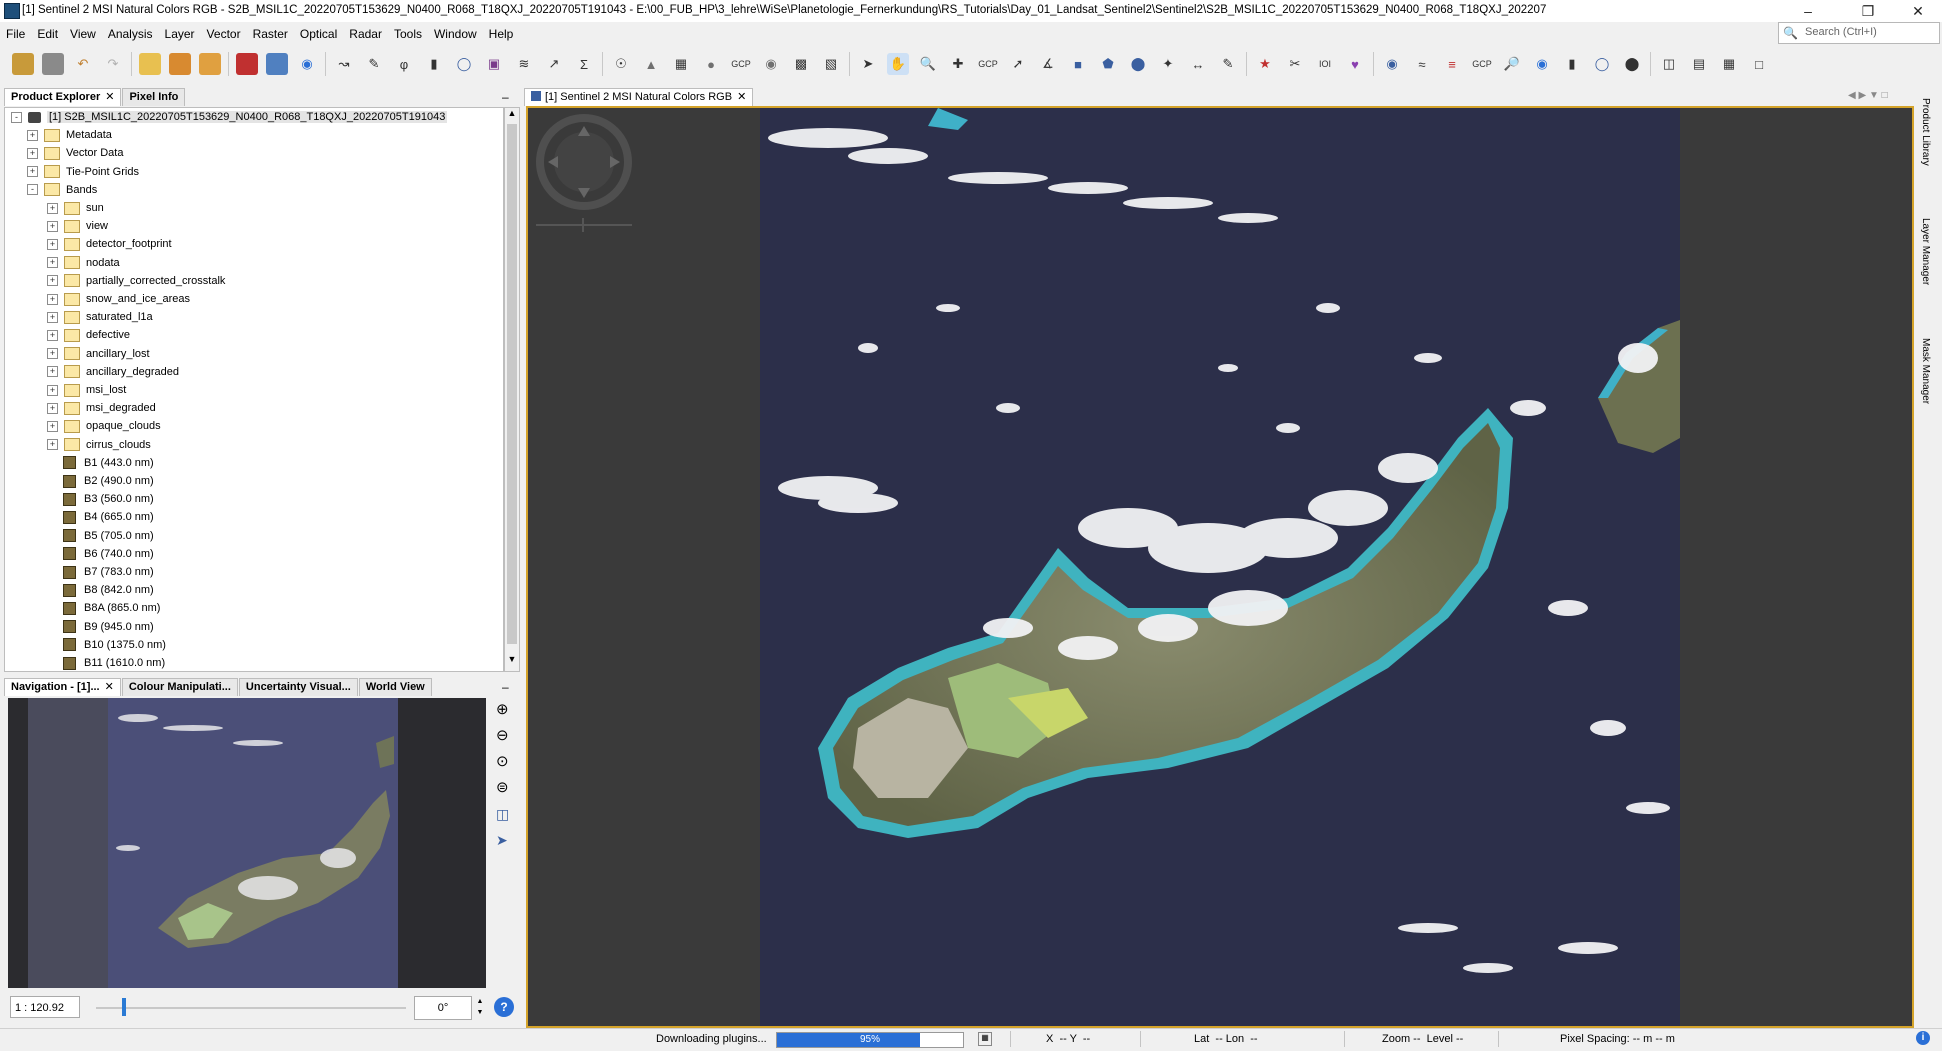 Image resolution: width=1942 pixels, height=1051 pixels. What do you see at coordinates (1868, 11) in the screenshot?
I see `maximize-button: ❐` at bounding box center [1868, 11].